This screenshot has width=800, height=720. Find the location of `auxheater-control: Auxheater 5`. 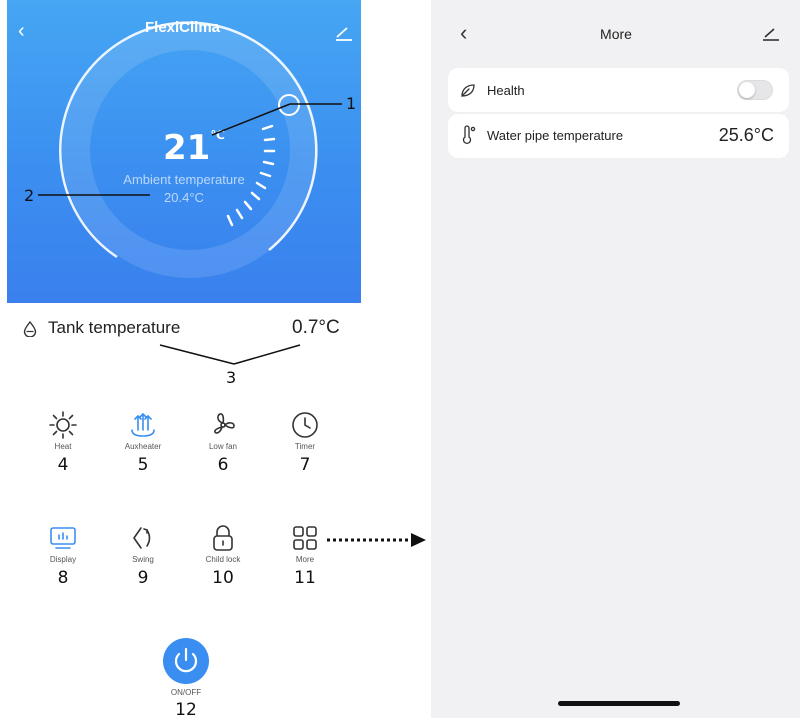

auxheater-control: Auxheater 5 is located at coordinates (143, 442).